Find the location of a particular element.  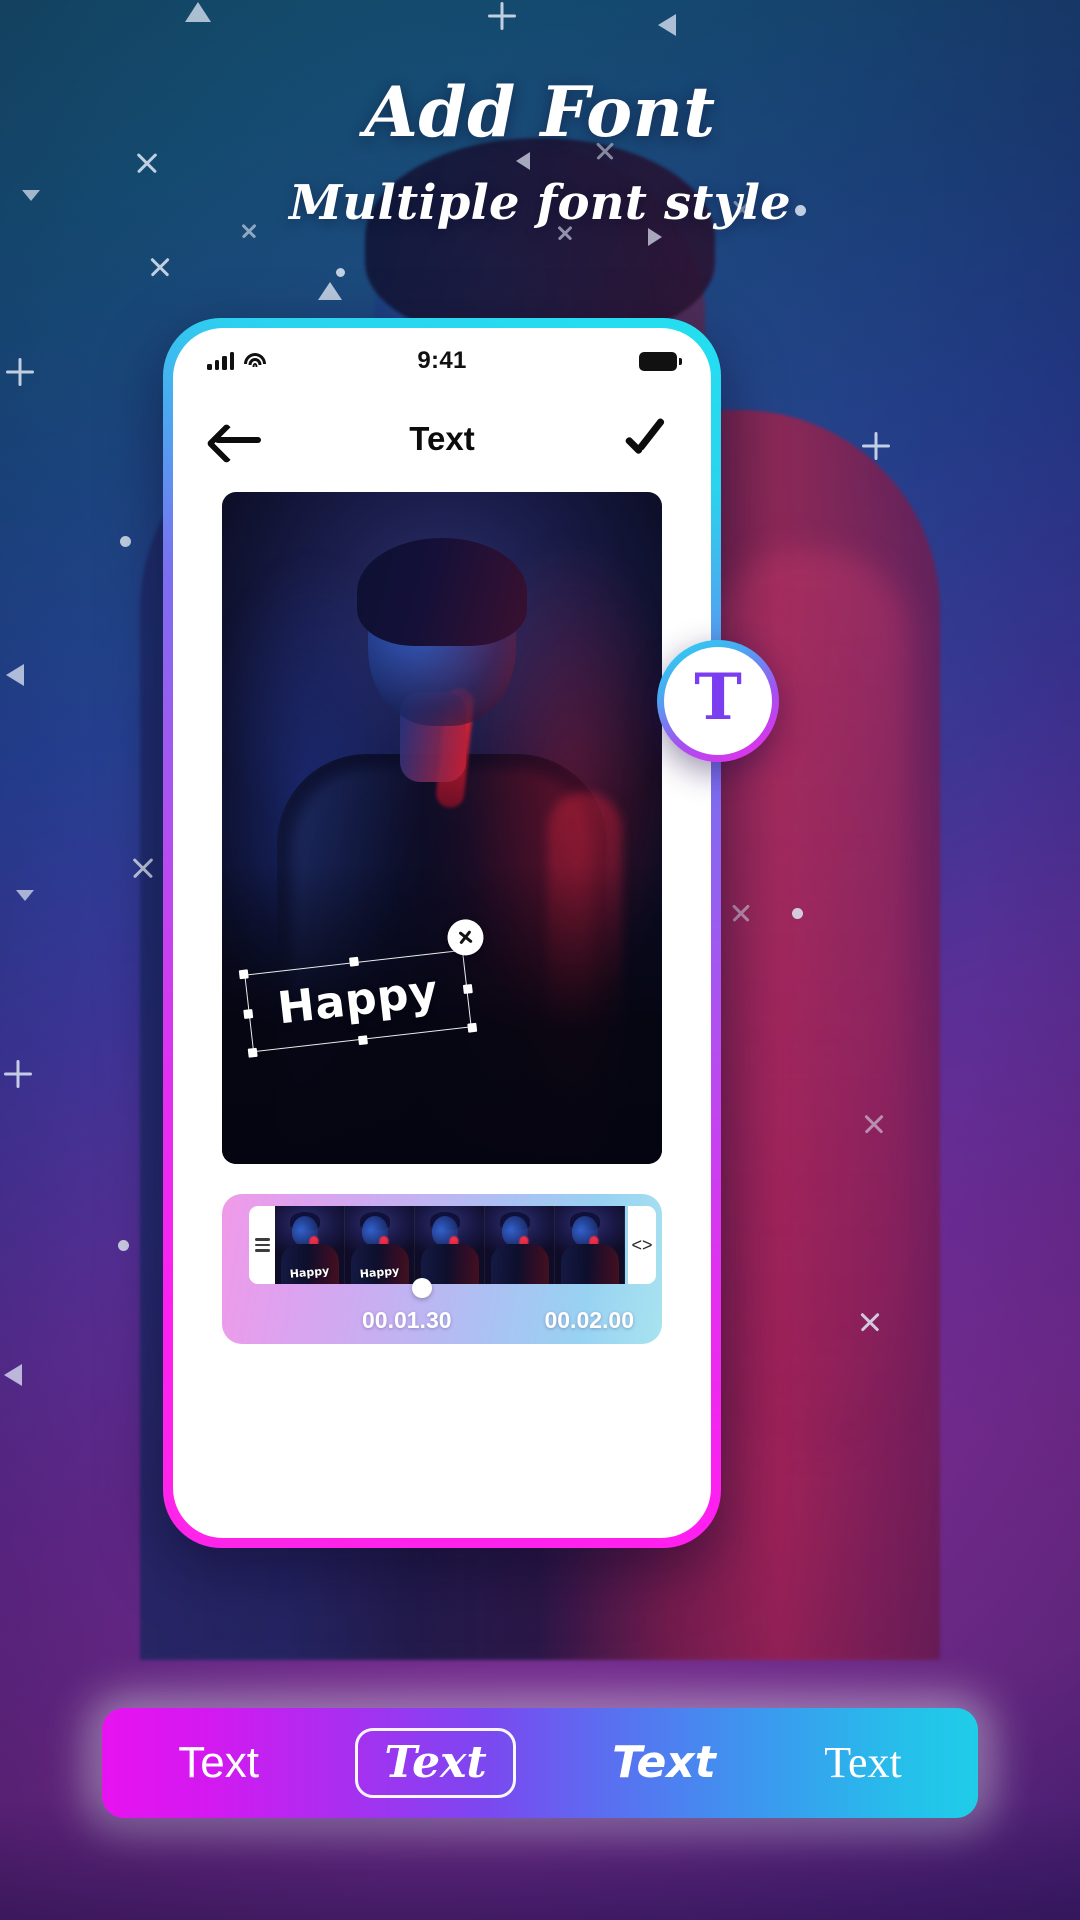

resize-handle-bottom-center is located at coordinates (362, 1040).